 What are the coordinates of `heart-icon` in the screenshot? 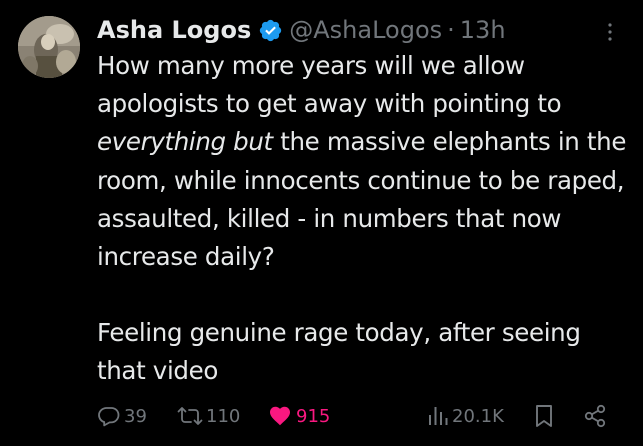 It's located at (280, 416).